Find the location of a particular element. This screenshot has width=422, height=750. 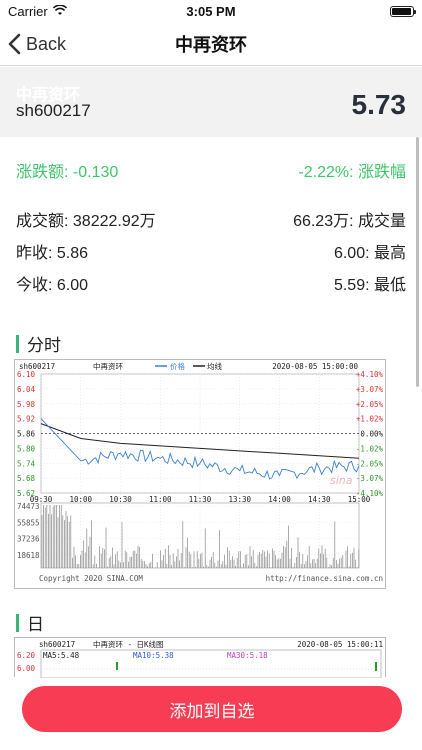

intraday-section-header: 分时 is located at coordinates (38, 343).